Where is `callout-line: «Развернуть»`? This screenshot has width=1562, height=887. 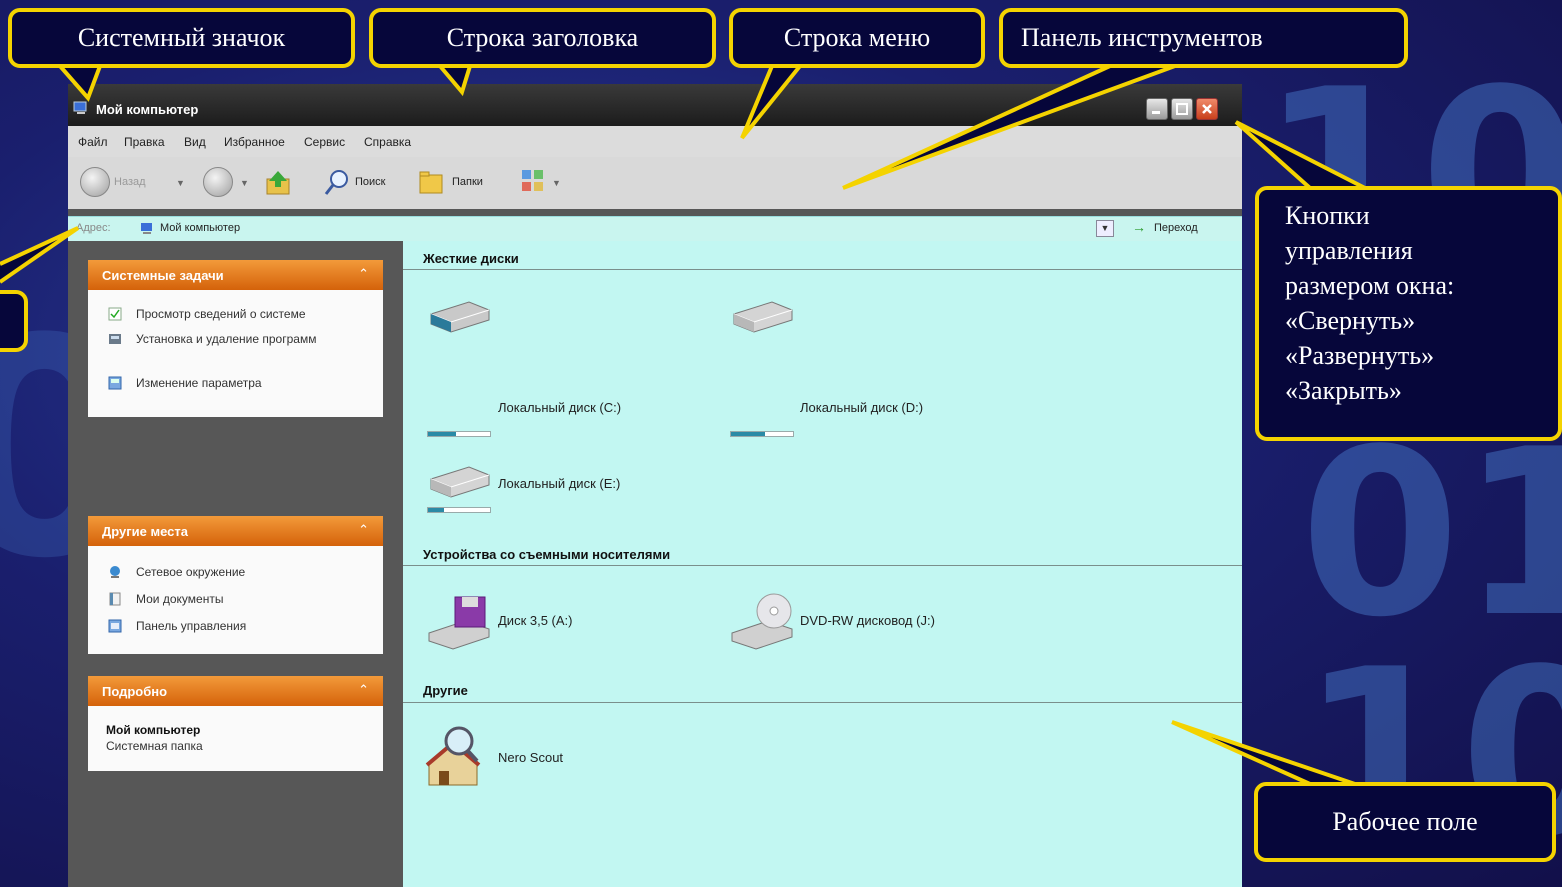 callout-line: «Развернуть» is located at coordinates (1360, 355).